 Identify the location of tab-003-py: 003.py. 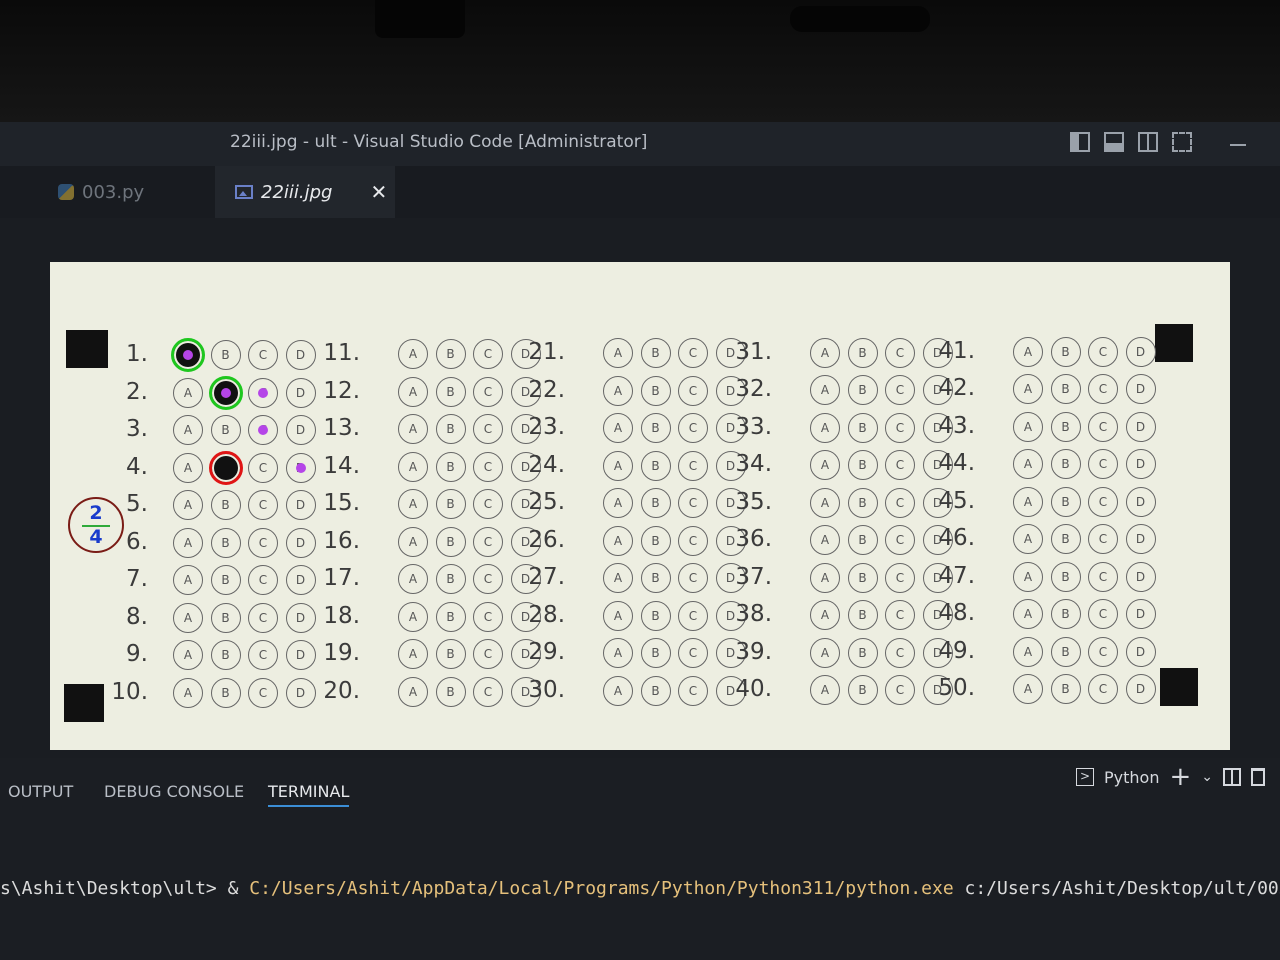
(127, 192).